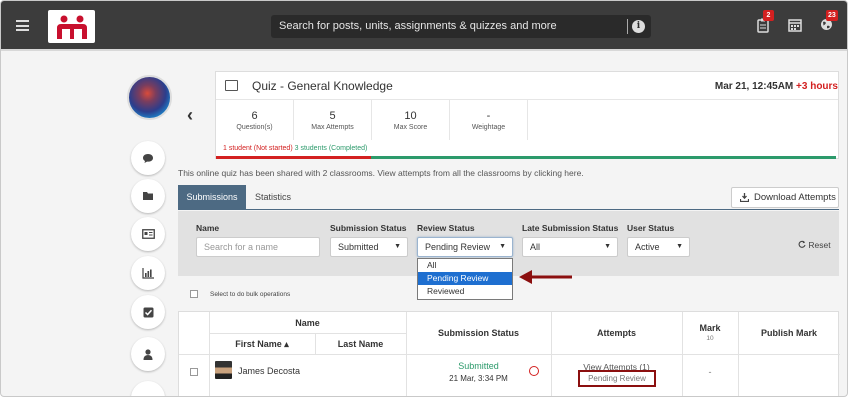  What do you see at coordinates (368, 228) in the screenshot?
I see `submission-status-label: Submission Status` at bounding box center [368, 228].